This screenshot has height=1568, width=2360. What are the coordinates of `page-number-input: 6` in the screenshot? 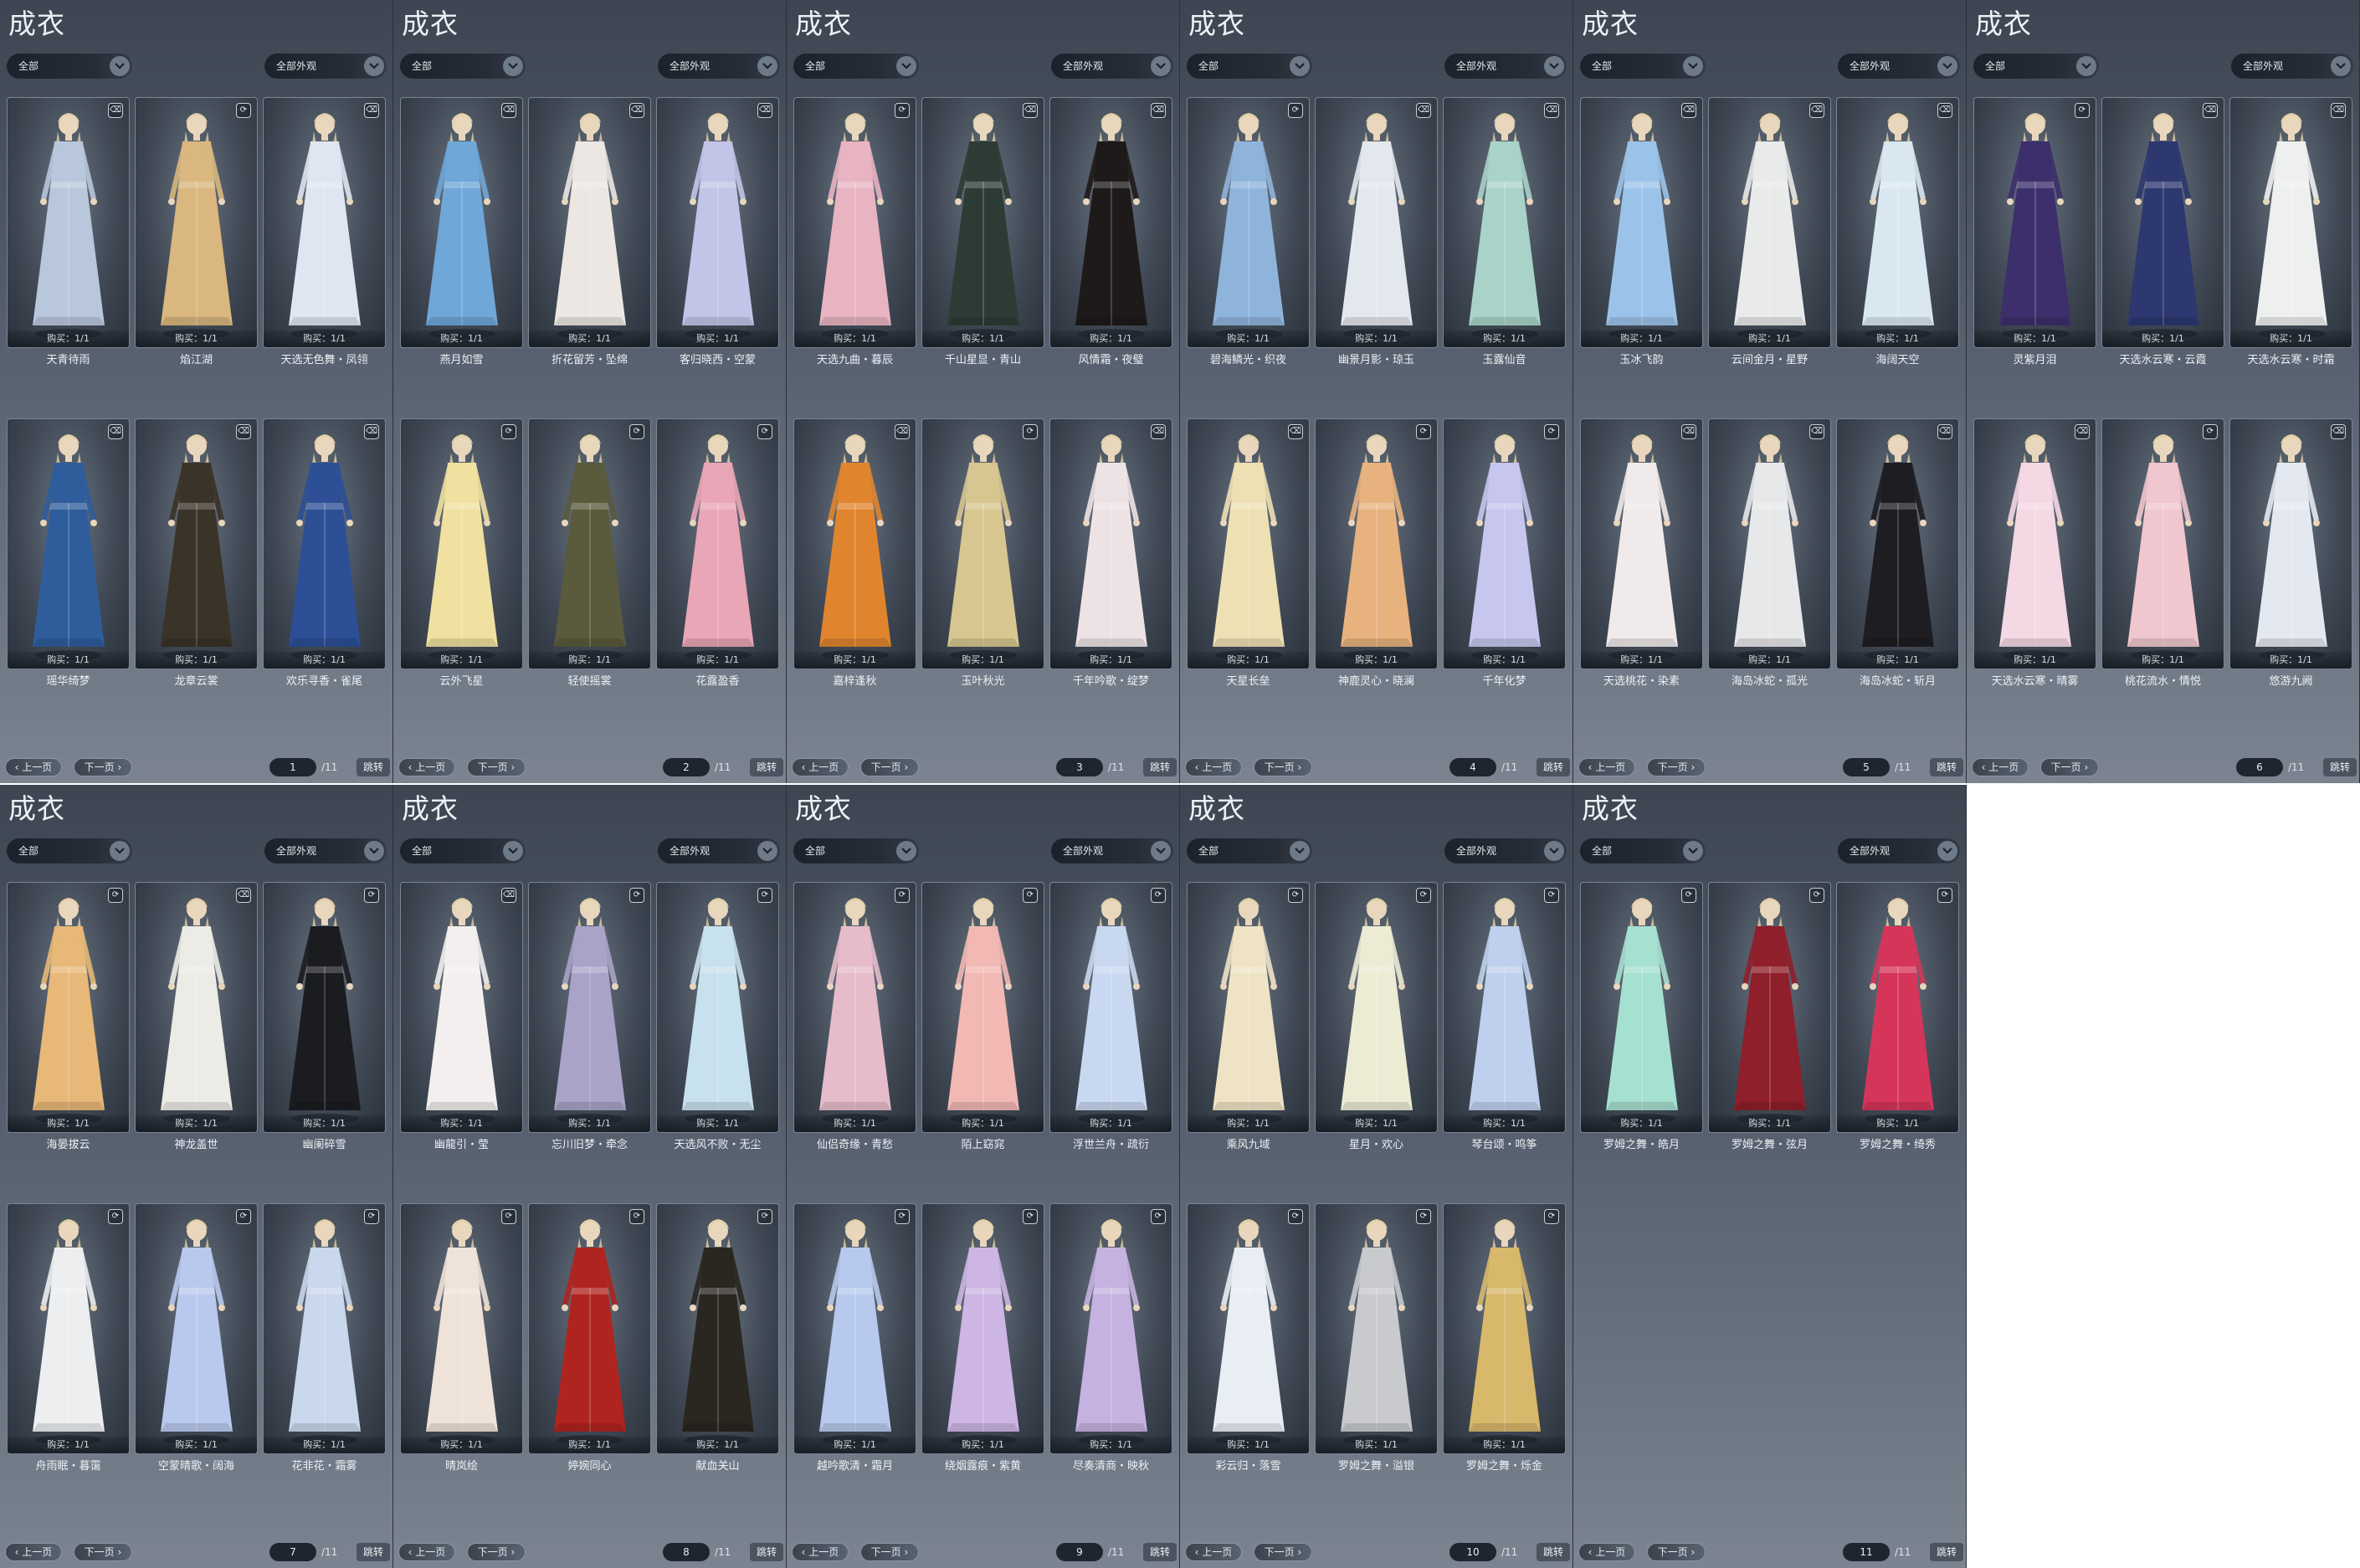 It's located at (2259, 767).